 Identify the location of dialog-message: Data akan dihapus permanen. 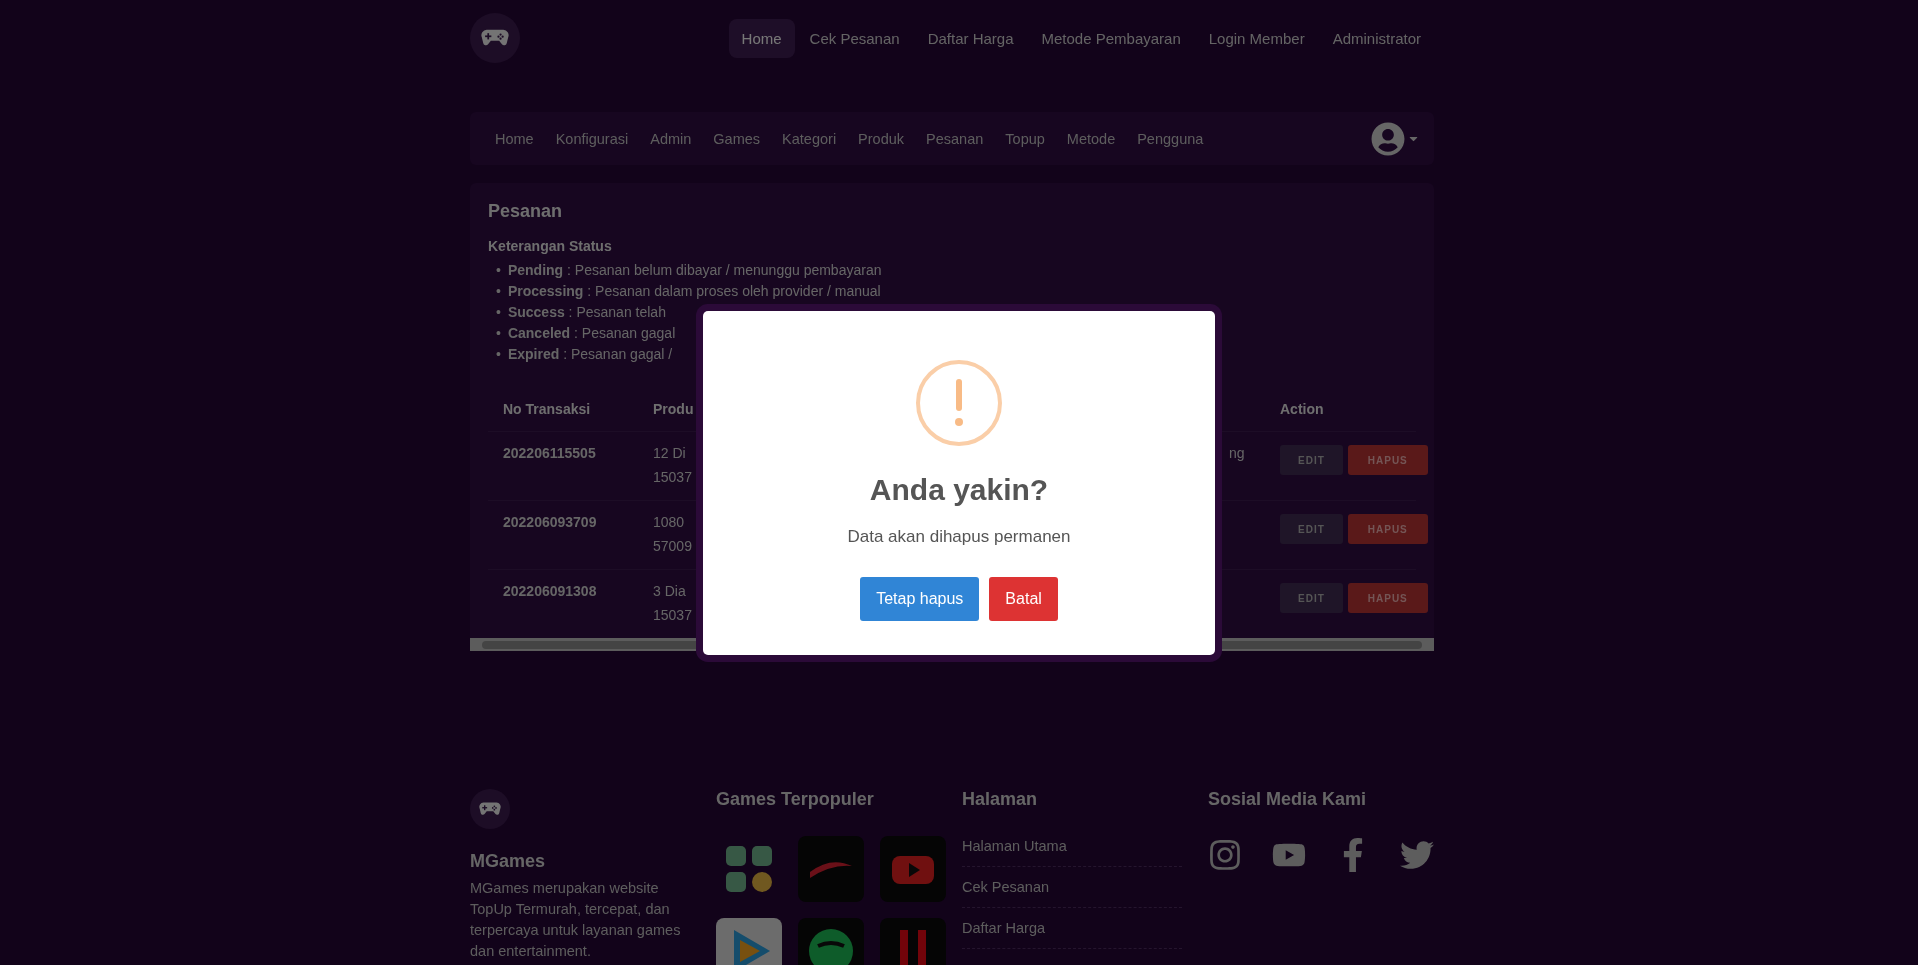
(959, 536).